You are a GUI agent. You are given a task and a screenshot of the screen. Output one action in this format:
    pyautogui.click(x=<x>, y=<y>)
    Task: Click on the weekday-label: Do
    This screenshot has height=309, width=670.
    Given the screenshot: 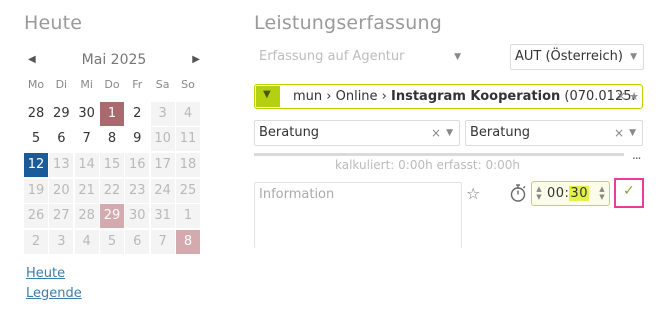 What is the action you would take?
    pyautogui.click(x=112, y=84)
    